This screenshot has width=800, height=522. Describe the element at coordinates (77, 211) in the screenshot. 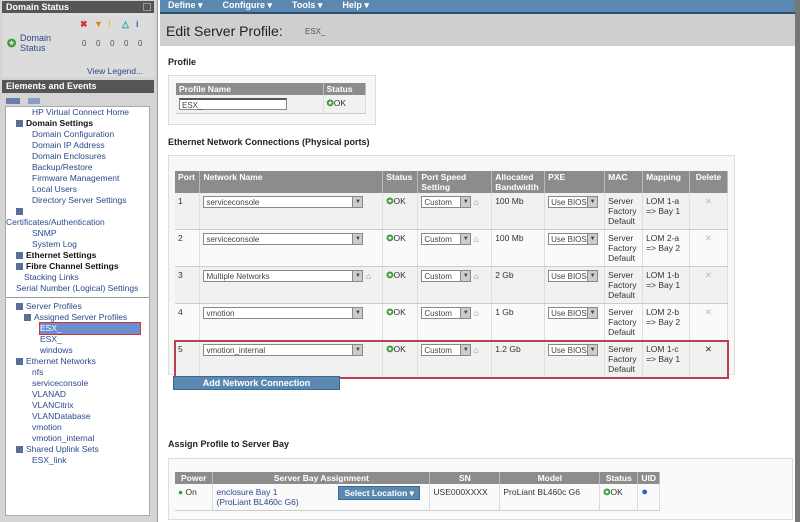

I see `tree-item` at that location.